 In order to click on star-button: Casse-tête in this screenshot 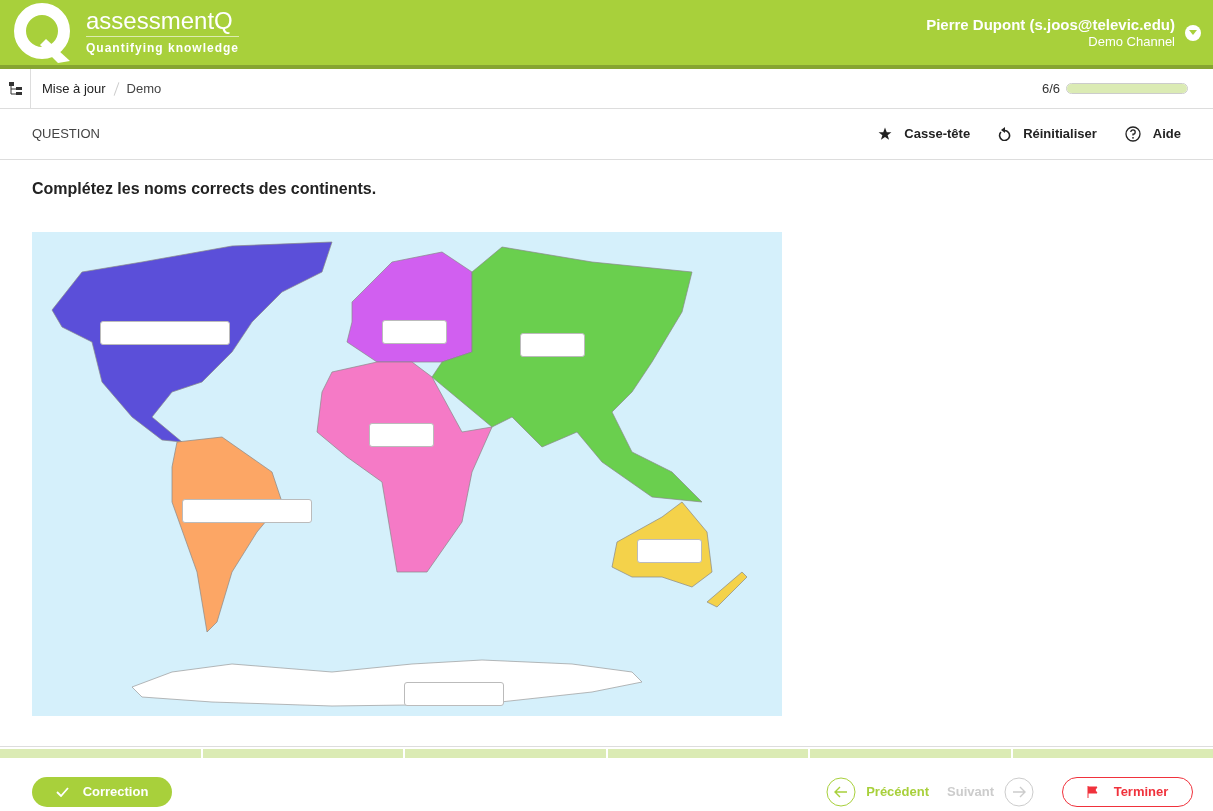, I will do `click(924, 134)`.